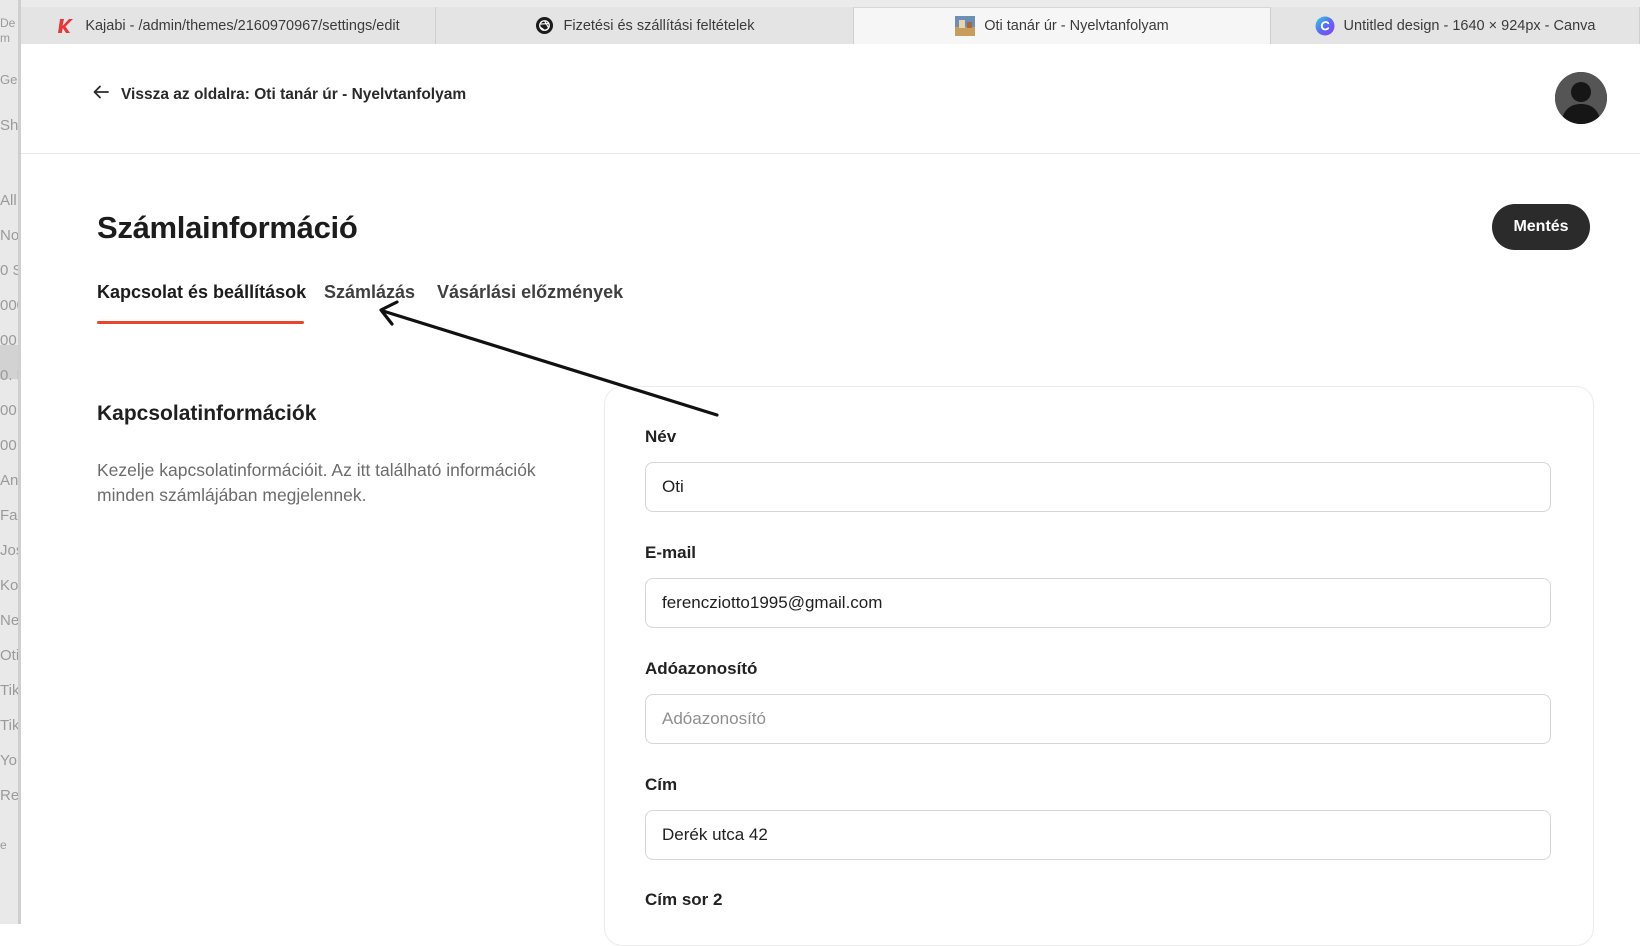  I want to click on site-thumbnail-icon, so click(965, 26).